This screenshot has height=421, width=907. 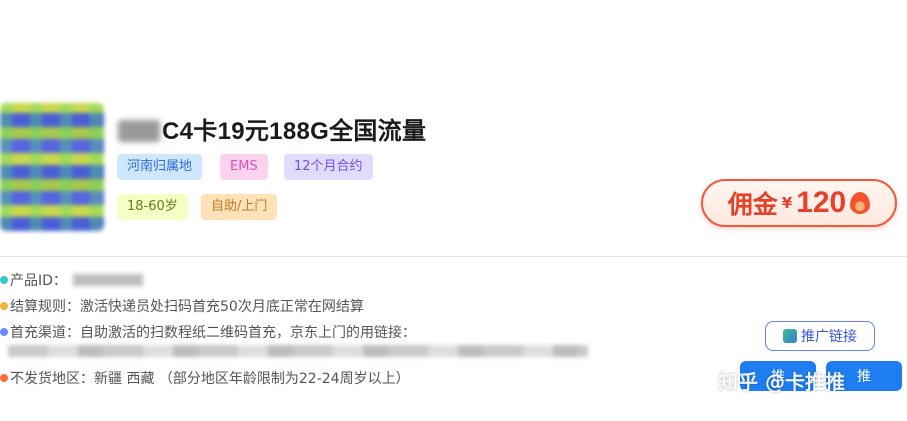 What do you see at coordinates (860, 203) in the screenshot?
I see `flame-icon` at bounding box center [860, 203].